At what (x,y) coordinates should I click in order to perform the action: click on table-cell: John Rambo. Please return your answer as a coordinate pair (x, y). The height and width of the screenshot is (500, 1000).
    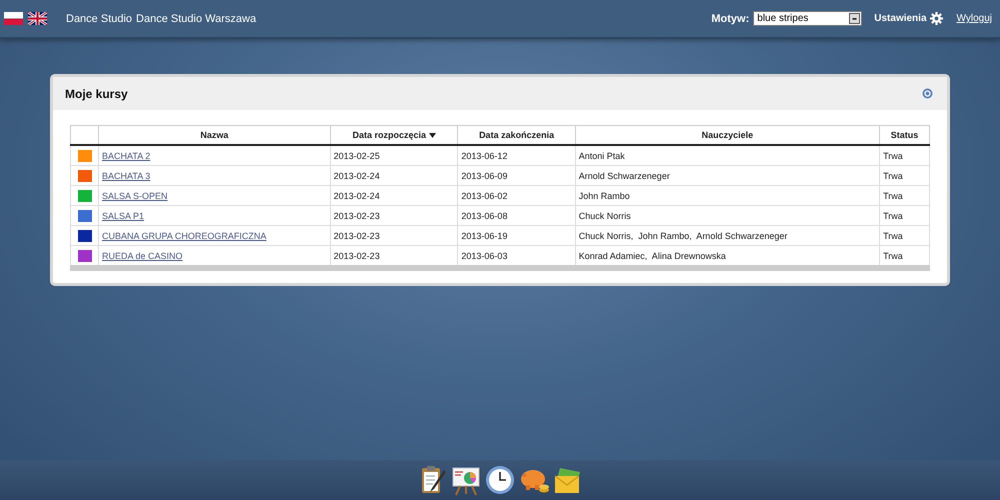
    Looking at the image, I should click on (727, 196).